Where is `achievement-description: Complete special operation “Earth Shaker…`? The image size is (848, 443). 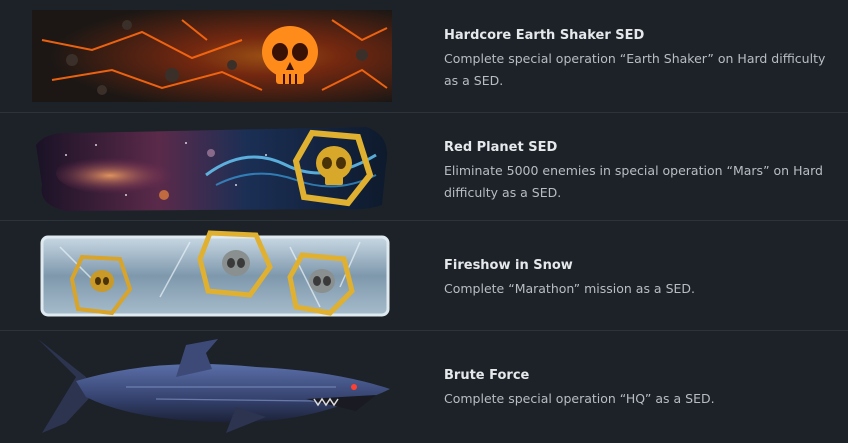 achievement-description: Complete special operation “Earth Shaker… is located at coordinates (635, 69).